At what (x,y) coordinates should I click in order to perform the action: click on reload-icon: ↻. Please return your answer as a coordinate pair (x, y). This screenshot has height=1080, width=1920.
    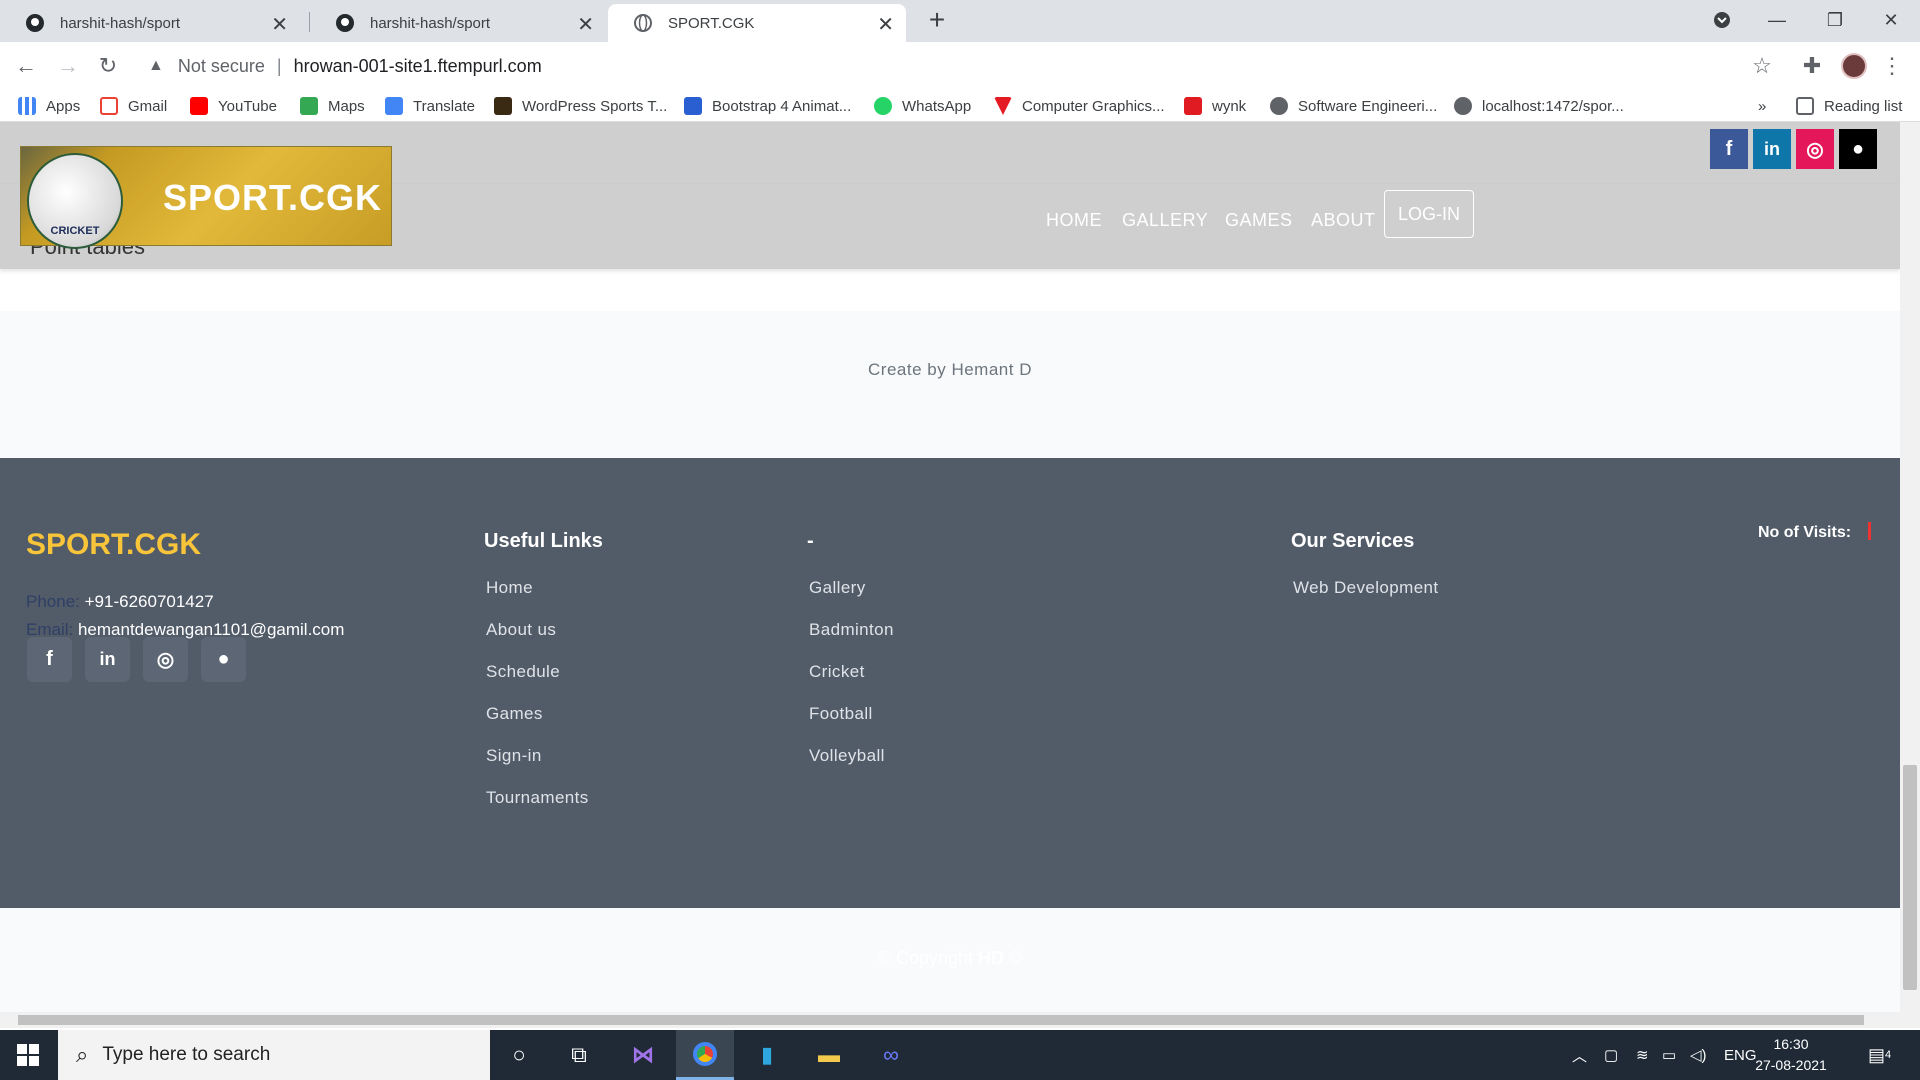
    Looking at the image, I should click on (108, 66).